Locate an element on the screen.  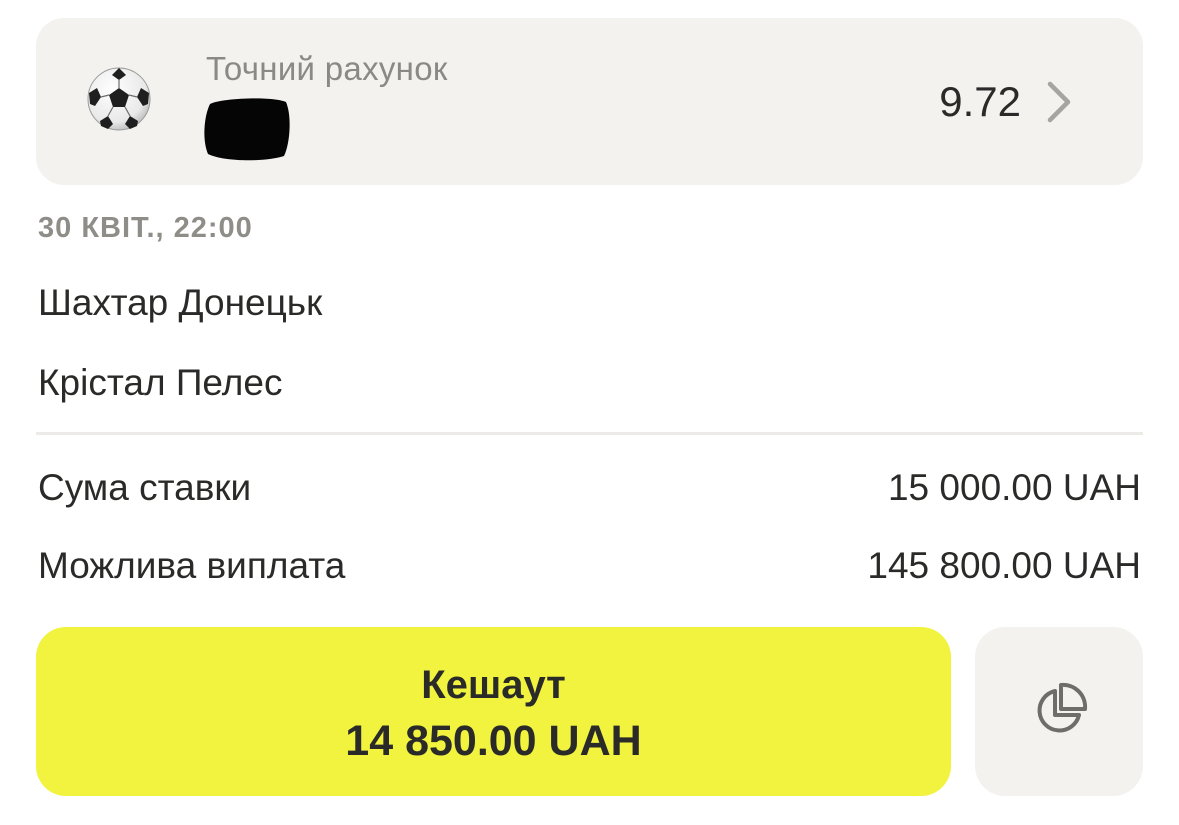
redaction-mark is located at coordinates (247, 129).